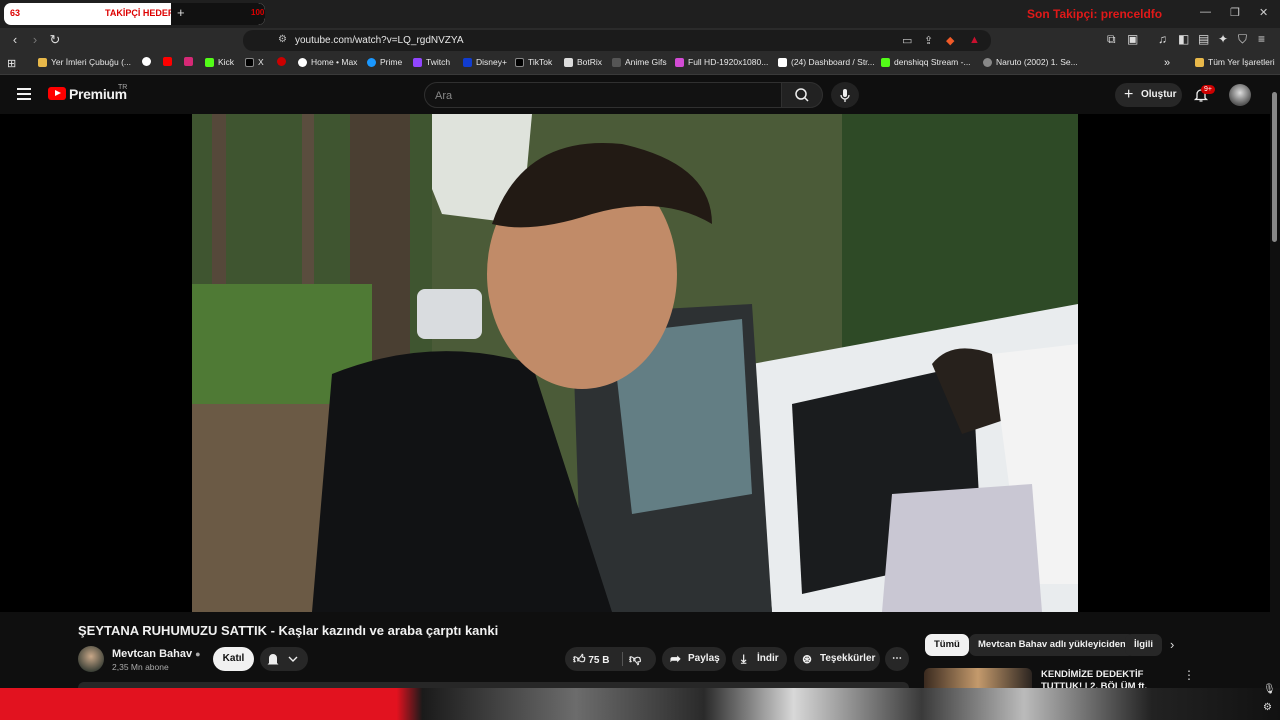  Describe the element at coordinates (431, 62) in the screenshot. I see `bookmark-twitch: Twitch` at that location.